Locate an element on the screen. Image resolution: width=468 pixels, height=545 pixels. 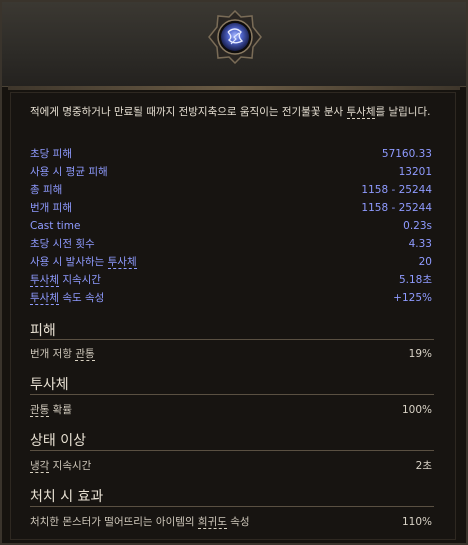
stat-row-projectile-speed: 투사체 속도 속성 +125% is located at coordinates (231, 298).